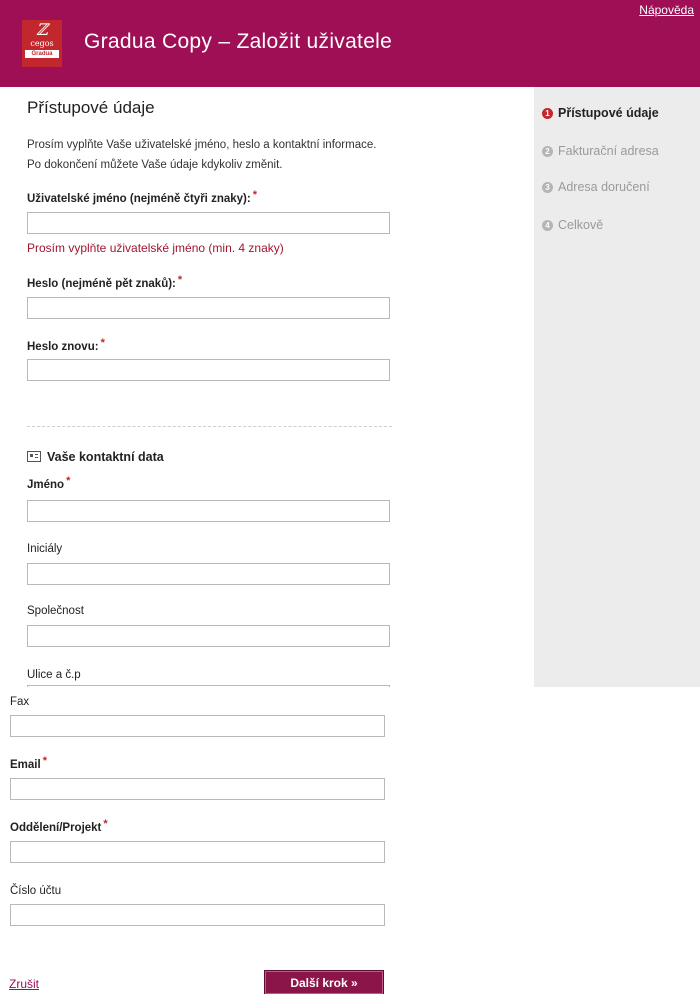 The height and width of the screenshot is (994, 700). What do you see at coordinates (547, 225) in the screenshot?
I see `step-number-icon: 4` at bounding box center [547, 225].